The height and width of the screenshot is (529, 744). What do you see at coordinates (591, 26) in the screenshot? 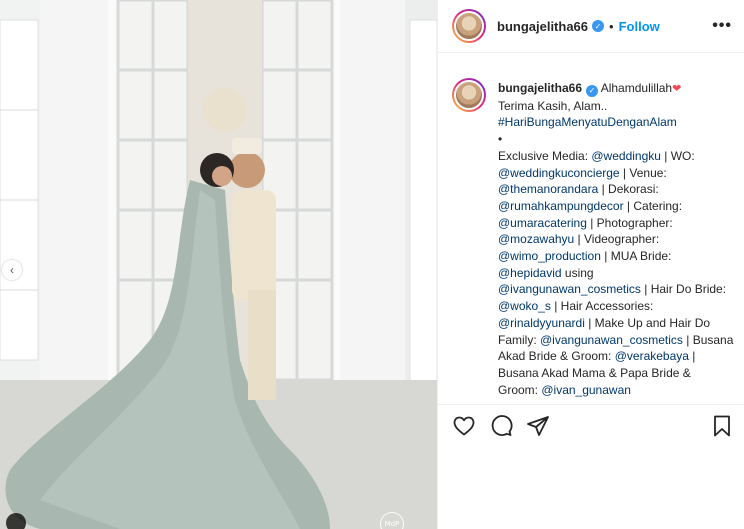
I see `post-header: bungajelitha66 ✓ • Follow •••` at bounding box center [591, 26].